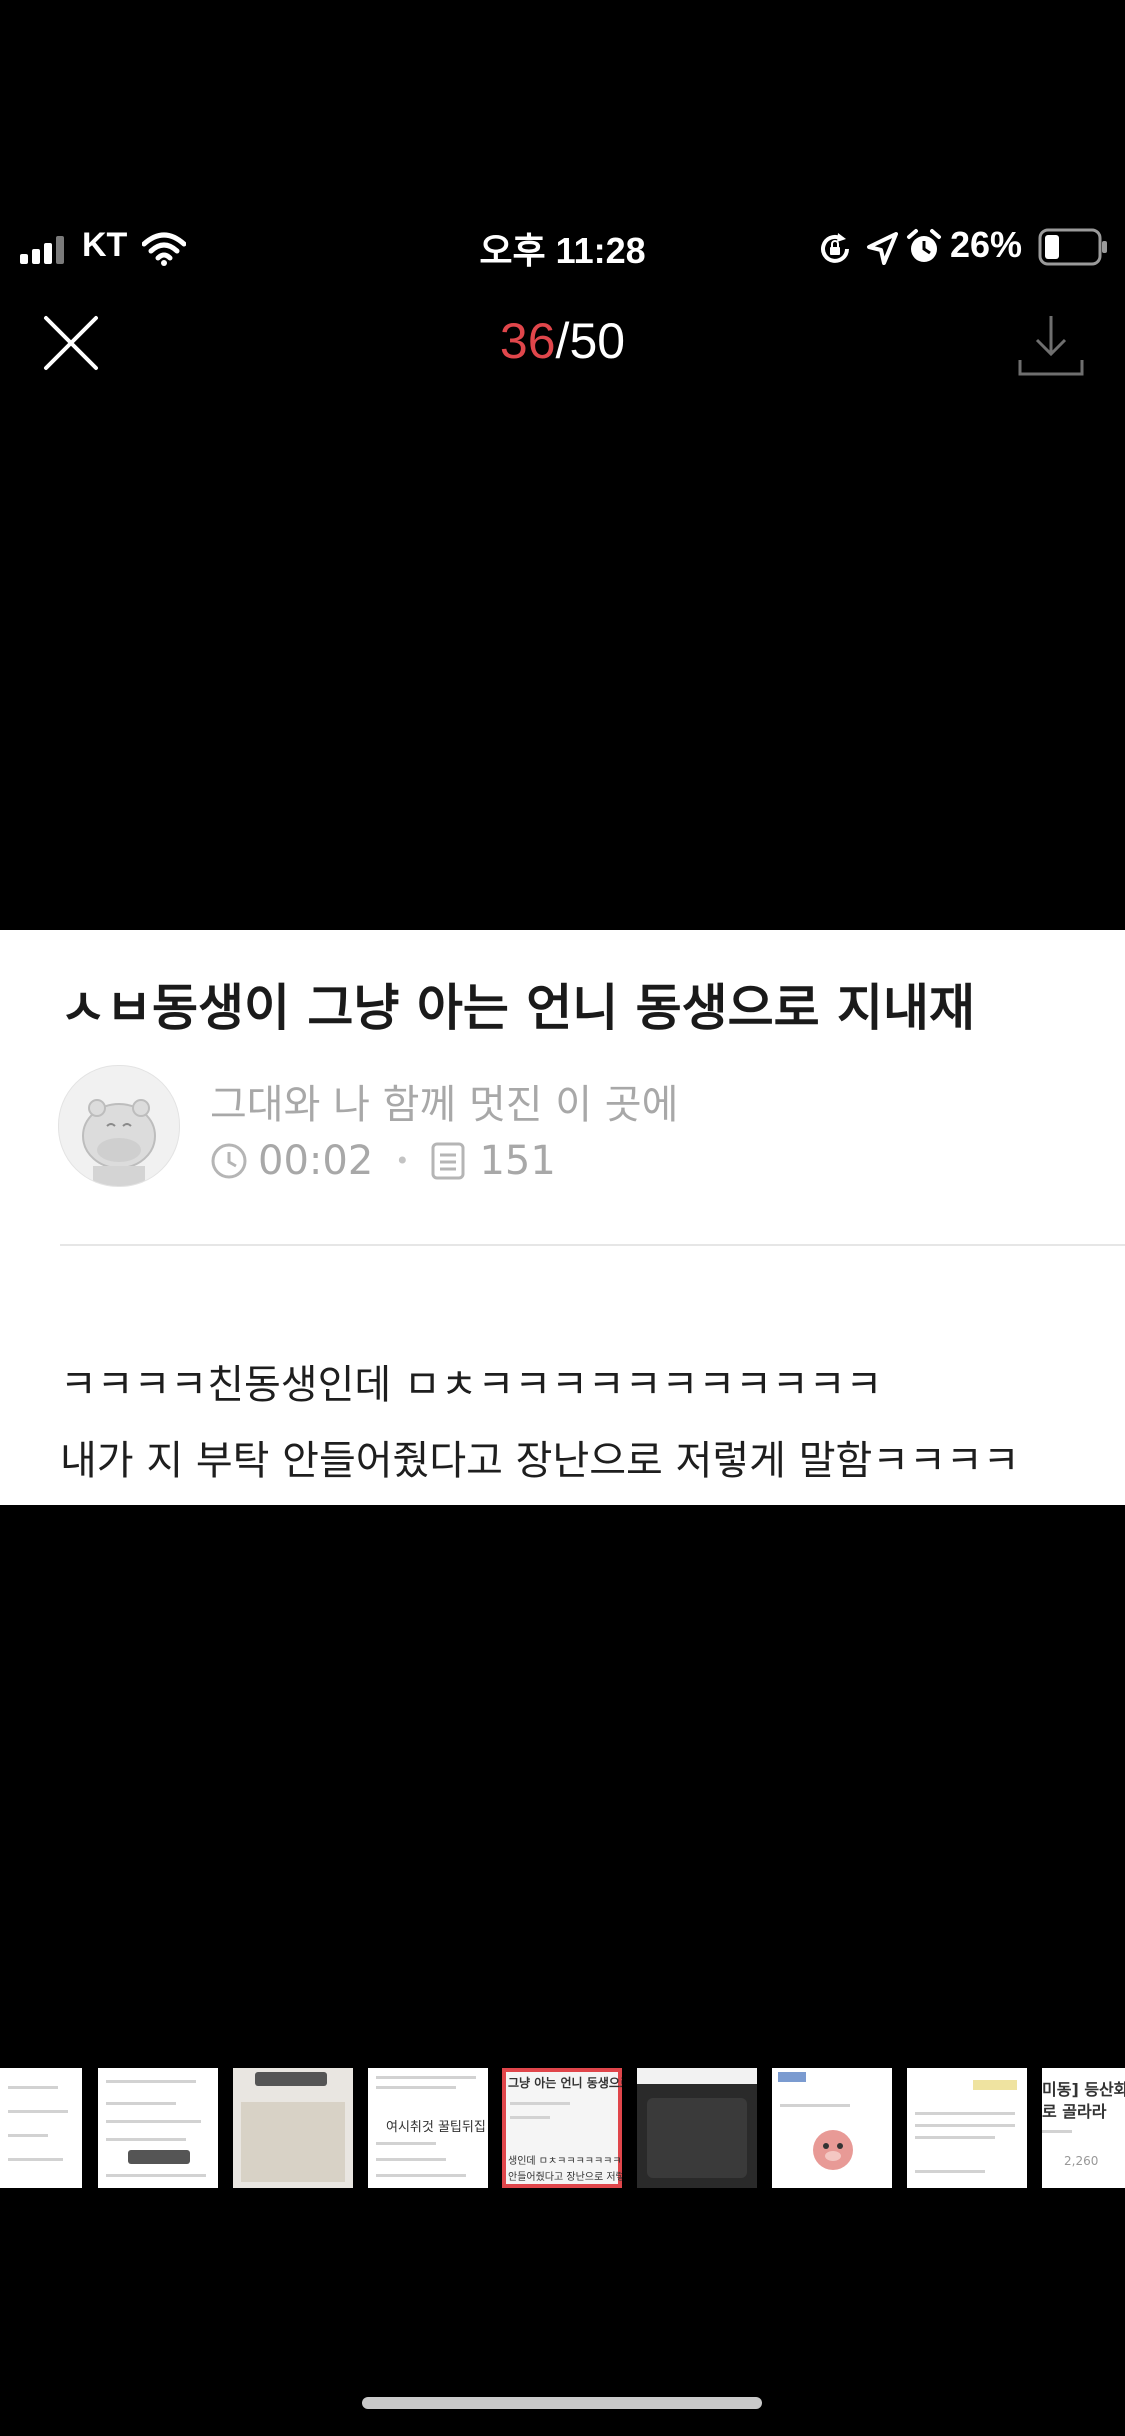  What do you see at coordinates (518, 1008) in the screenshot?
I see `post-title: ㅅㅂ동생이 그냥 아는 언니 동생으로 지내재` at bounding box center [518, 1008].